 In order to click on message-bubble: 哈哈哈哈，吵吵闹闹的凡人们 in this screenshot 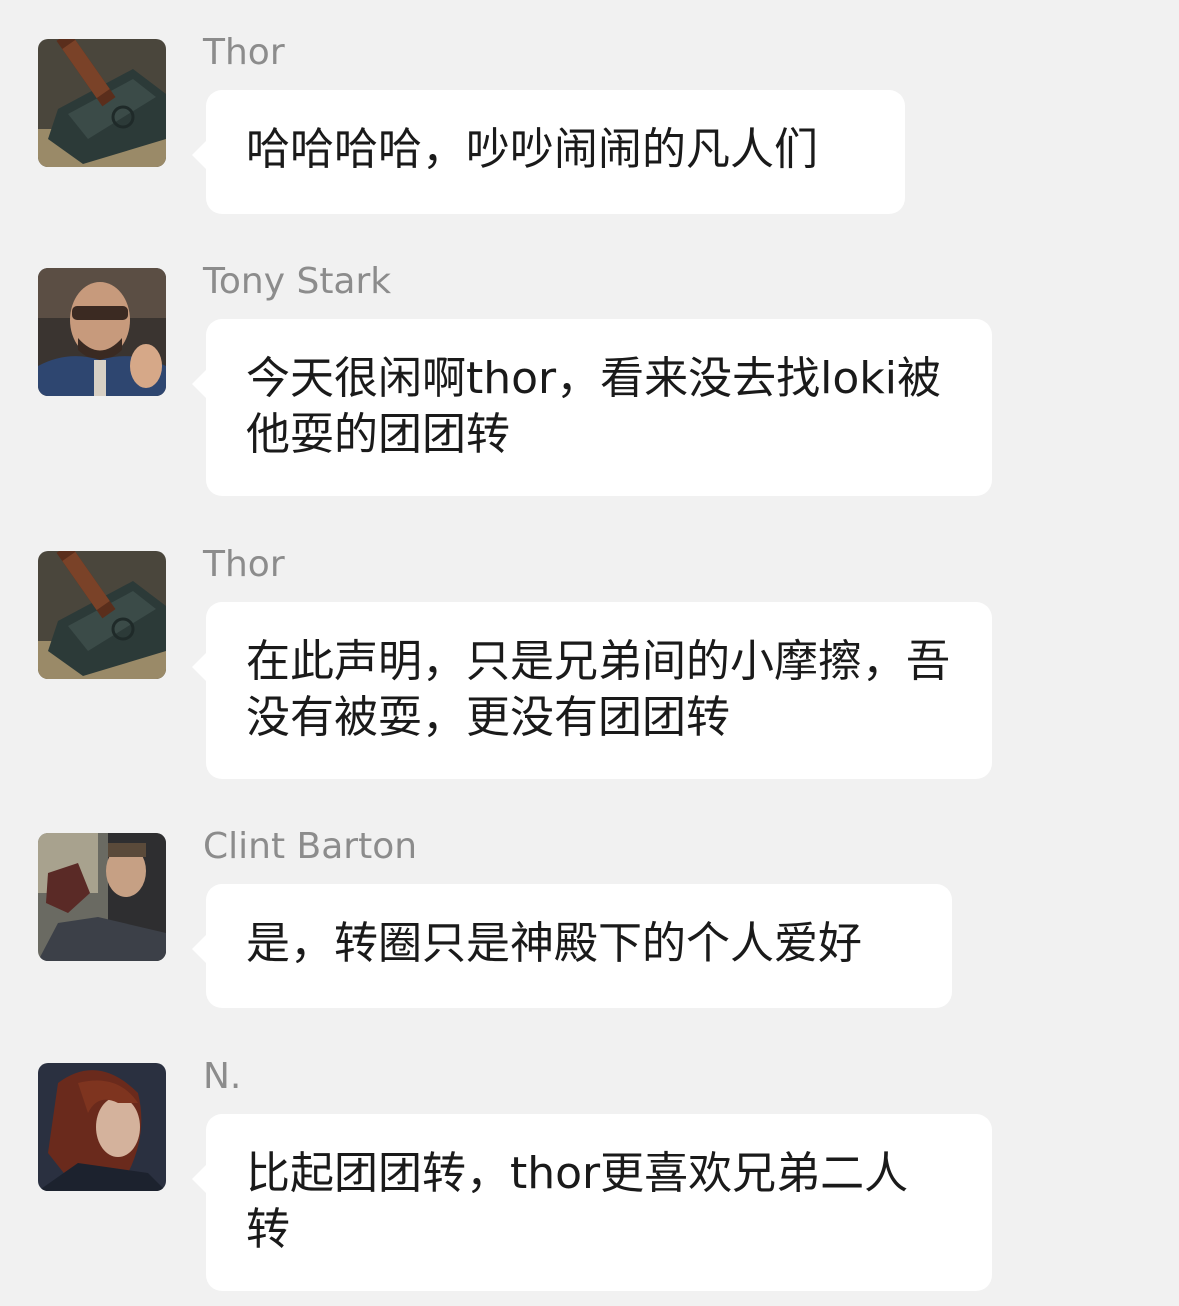, I will do `click(548, 152)`.